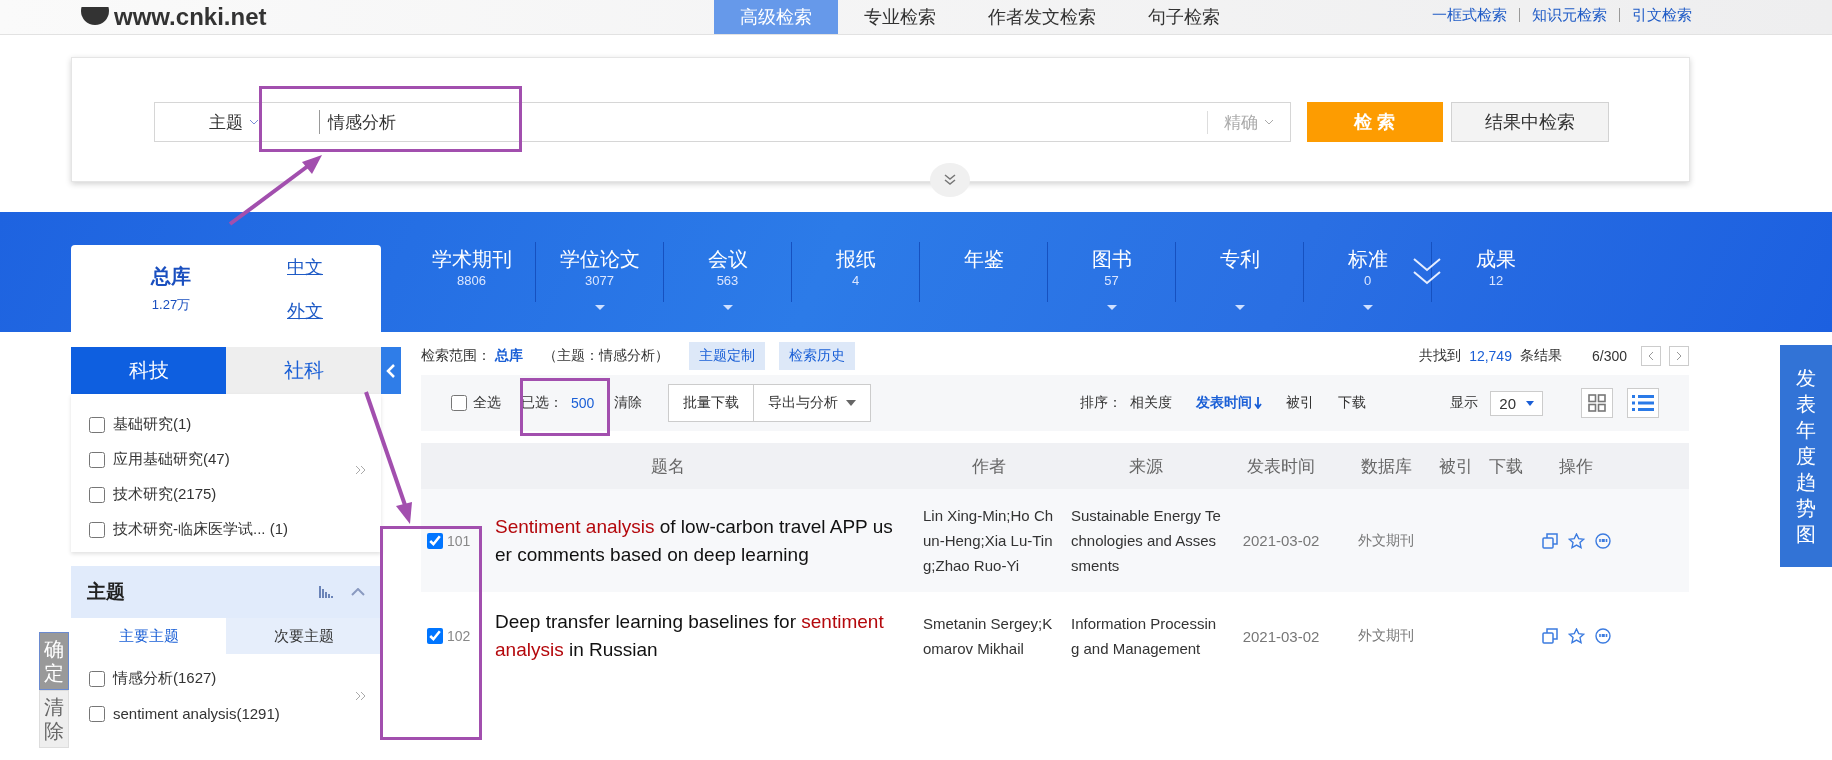 This screenshot has width=1832, height=760. Describe the element at coordinates (1229, 403) in the screenshot. I see `sort-option: 发表时间` at that location.